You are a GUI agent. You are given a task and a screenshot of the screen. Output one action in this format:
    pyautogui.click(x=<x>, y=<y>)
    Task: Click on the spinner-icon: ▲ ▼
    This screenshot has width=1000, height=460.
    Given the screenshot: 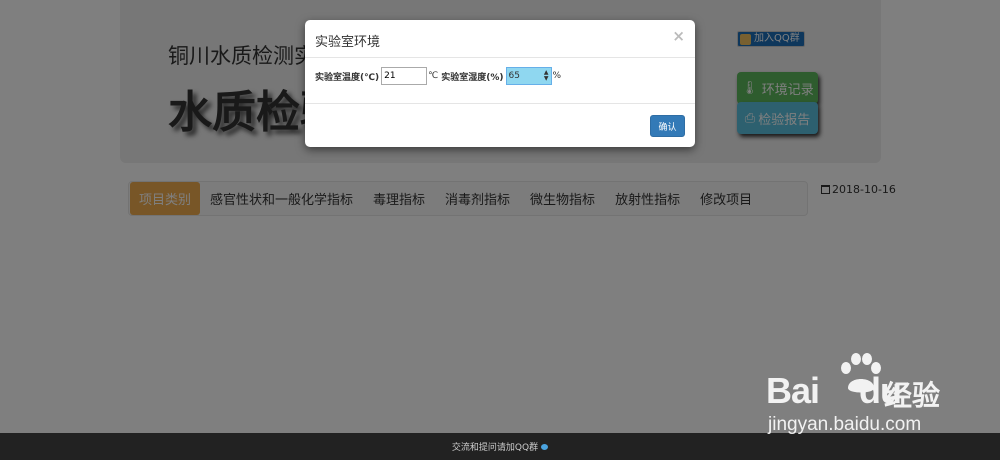 What is the action you would take?
    pyautogui.click(x=546, y=76)
    